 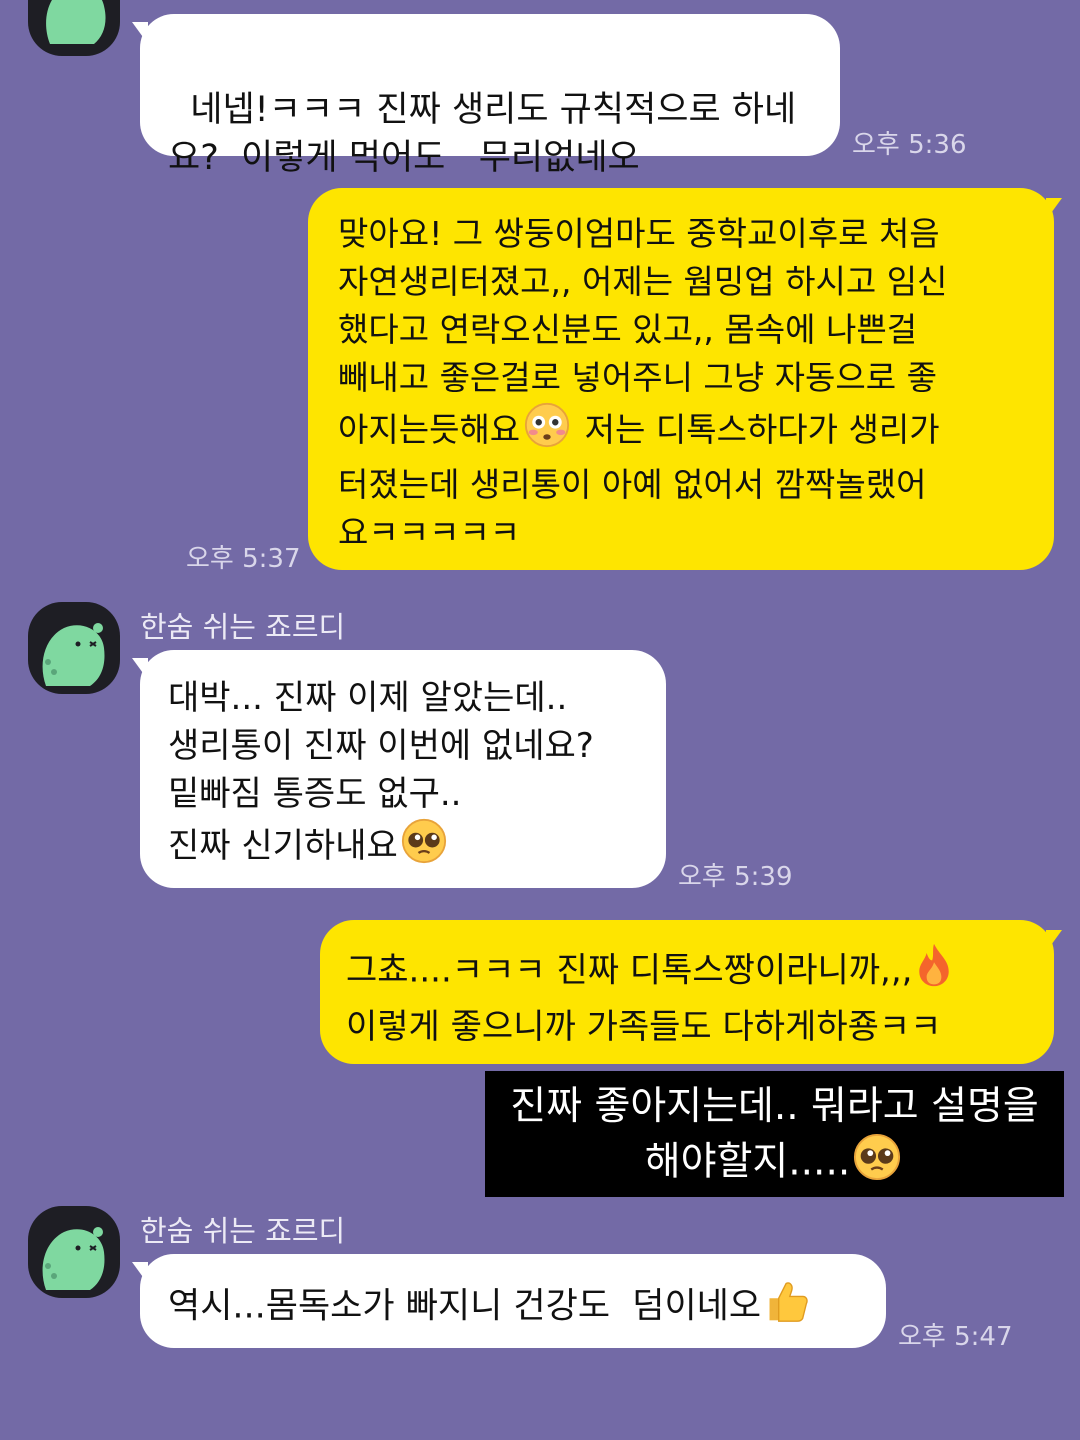 I want to click on flushed-face-icon, so click(x=547, y=431).